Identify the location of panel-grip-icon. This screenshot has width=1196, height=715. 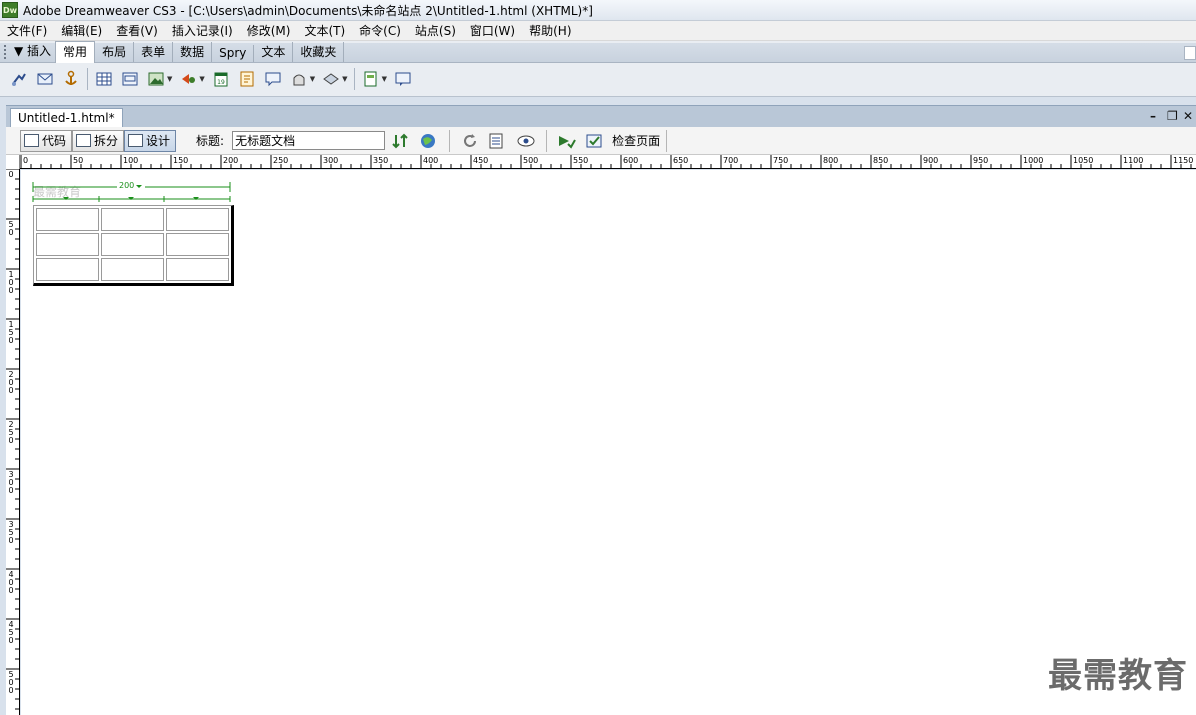
(8, 52).